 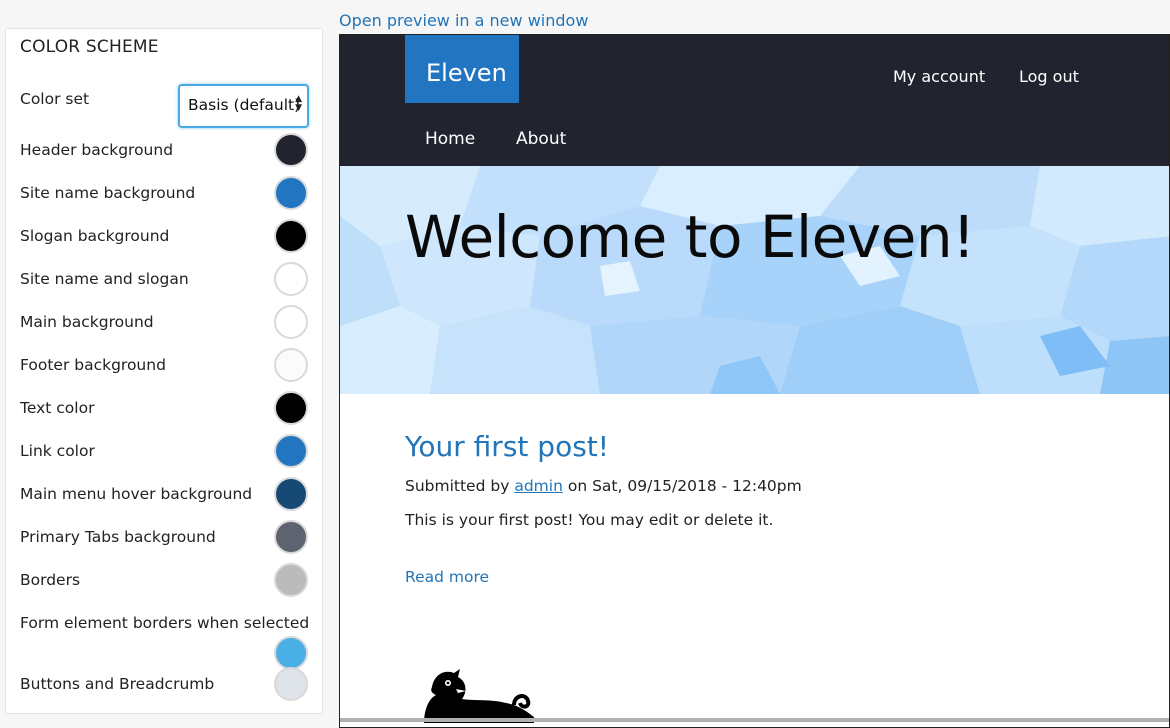 I want to click on field-label: Main menu hover background, so click(x=136, y=494).